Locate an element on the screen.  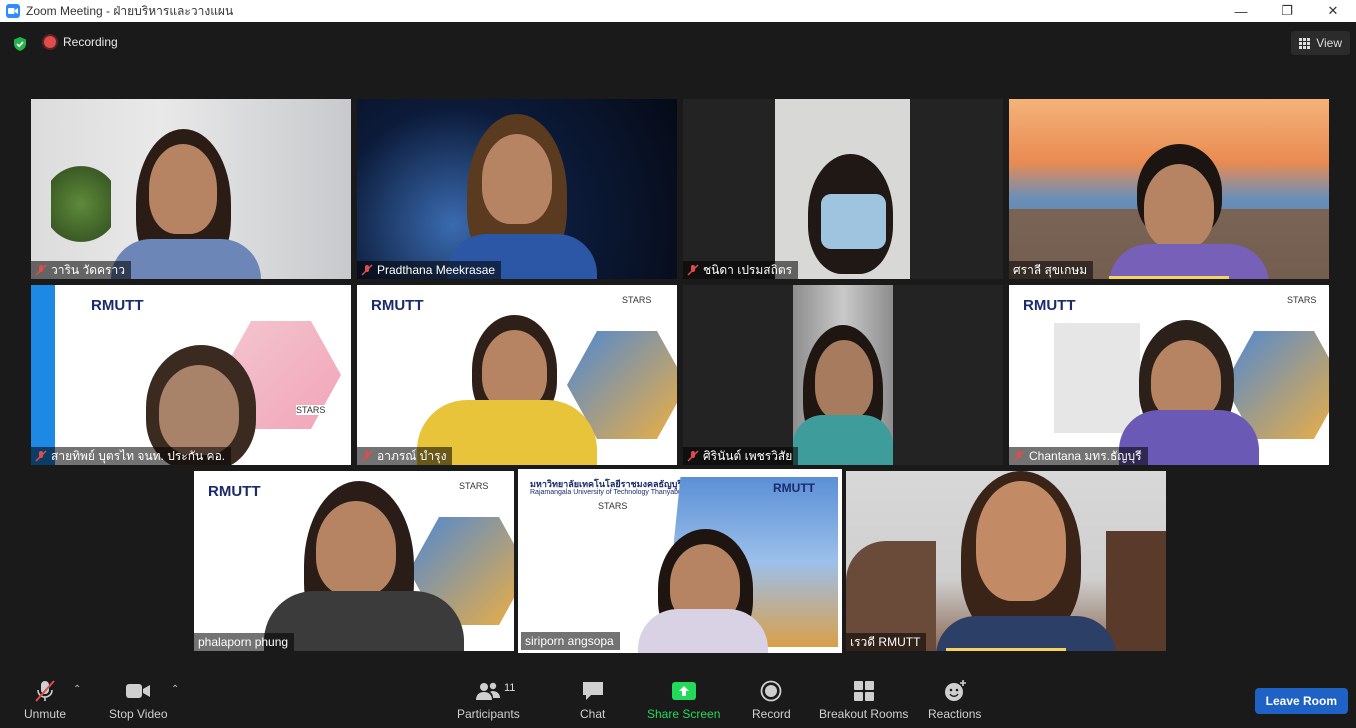
participant-name: siriporn angsopa is located at coordinates (569, 641).